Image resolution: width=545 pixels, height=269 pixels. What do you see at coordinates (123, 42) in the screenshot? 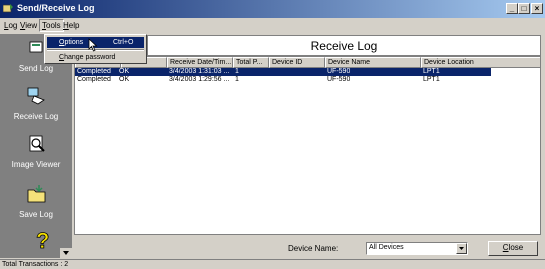
I see `options-shortcut: Ctrl+O` at bounding box center [123, 42].